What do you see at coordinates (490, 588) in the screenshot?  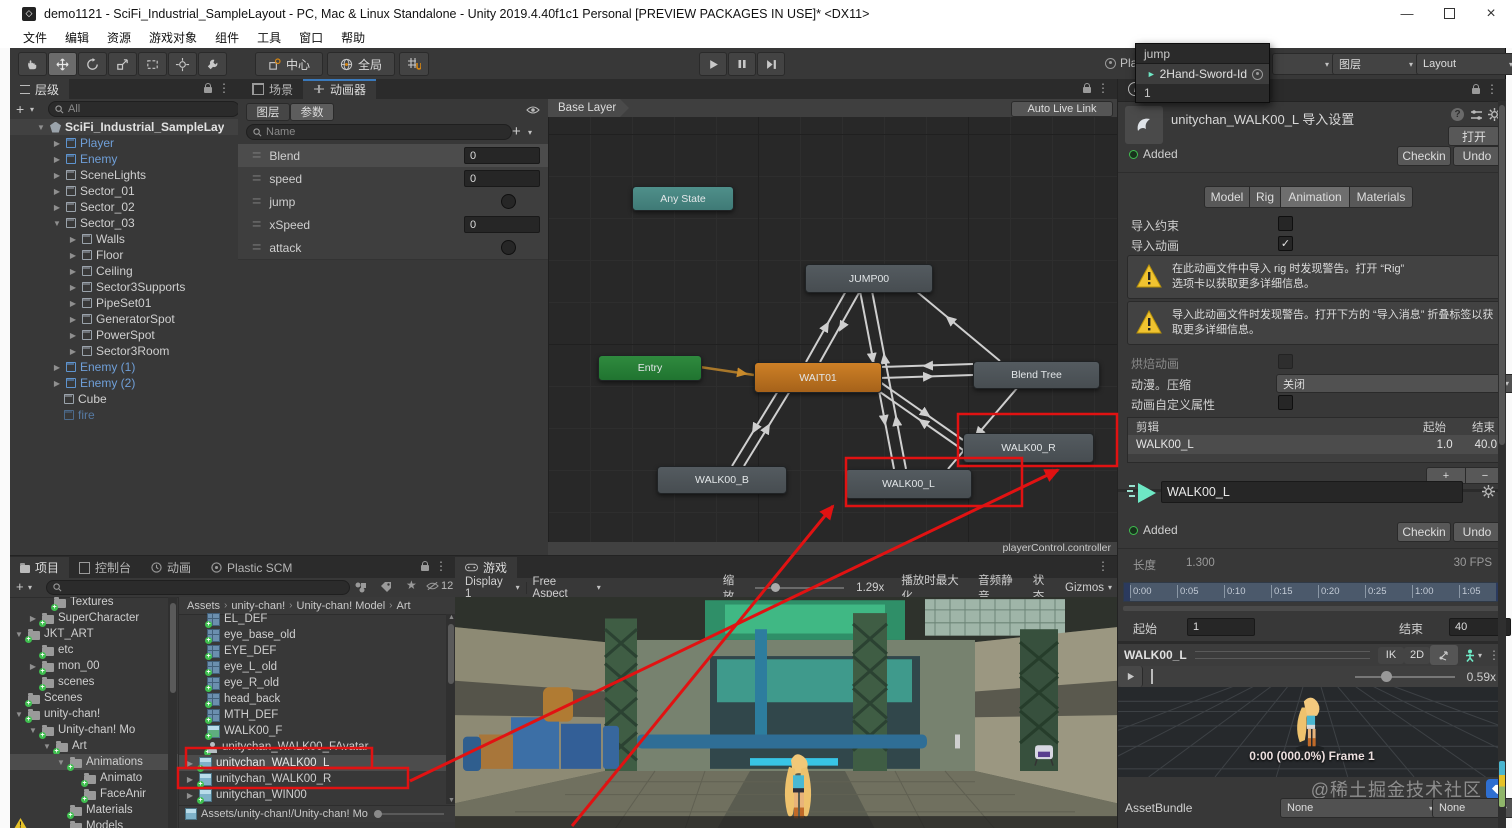 I see `display-dropdown: Display 1 ▾` at bounding box center [490, 588].